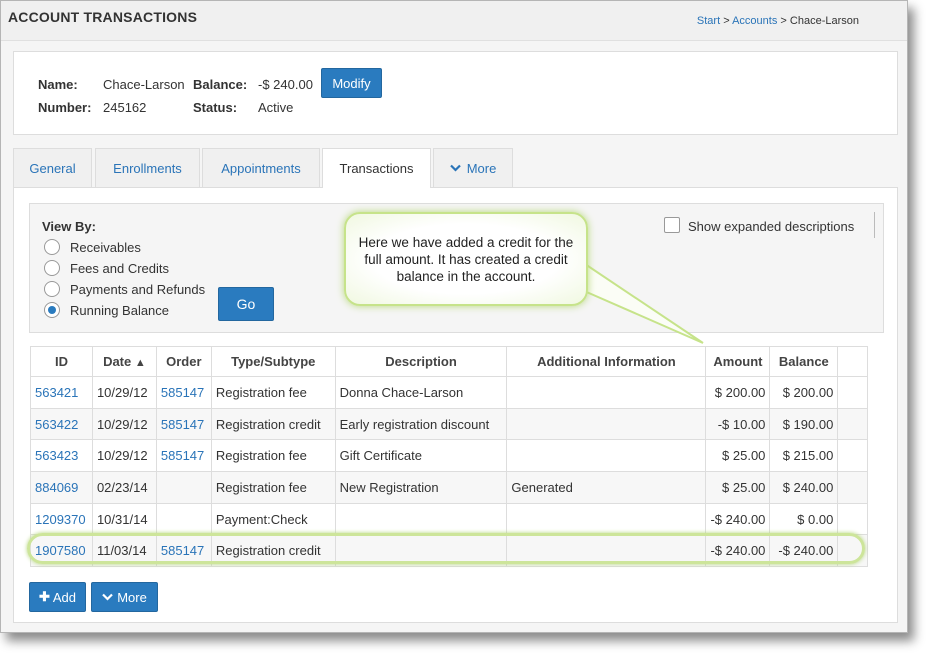  Describe the element at coordinates (125, 107) in the screenshot. I see `number-value: 245162` at that location.